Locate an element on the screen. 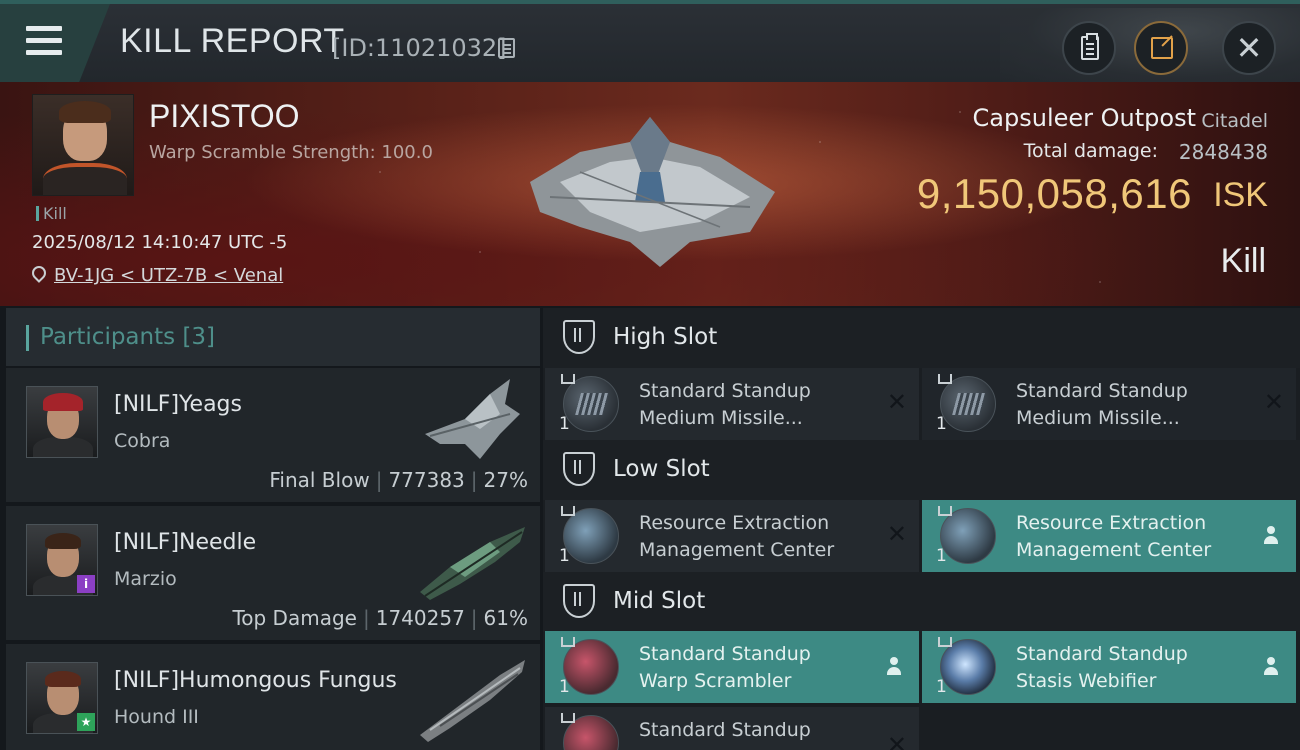  location-link: BV-1JG < UTZ-7B < Venal is located at coordinates (168, 275).